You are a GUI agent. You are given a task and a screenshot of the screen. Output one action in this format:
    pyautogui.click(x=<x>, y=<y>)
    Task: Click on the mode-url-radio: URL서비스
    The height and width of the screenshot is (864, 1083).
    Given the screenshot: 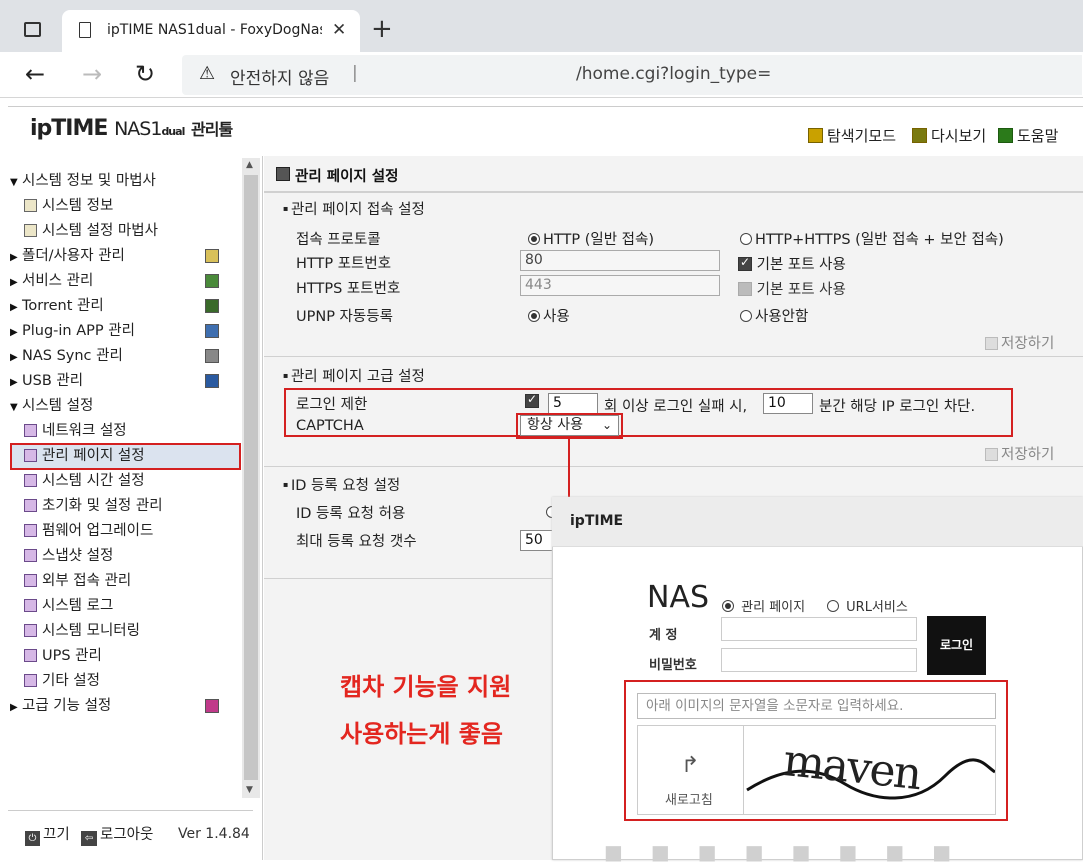 What is the action you would take?
    pyautogui.click(x=867, y=605)
    